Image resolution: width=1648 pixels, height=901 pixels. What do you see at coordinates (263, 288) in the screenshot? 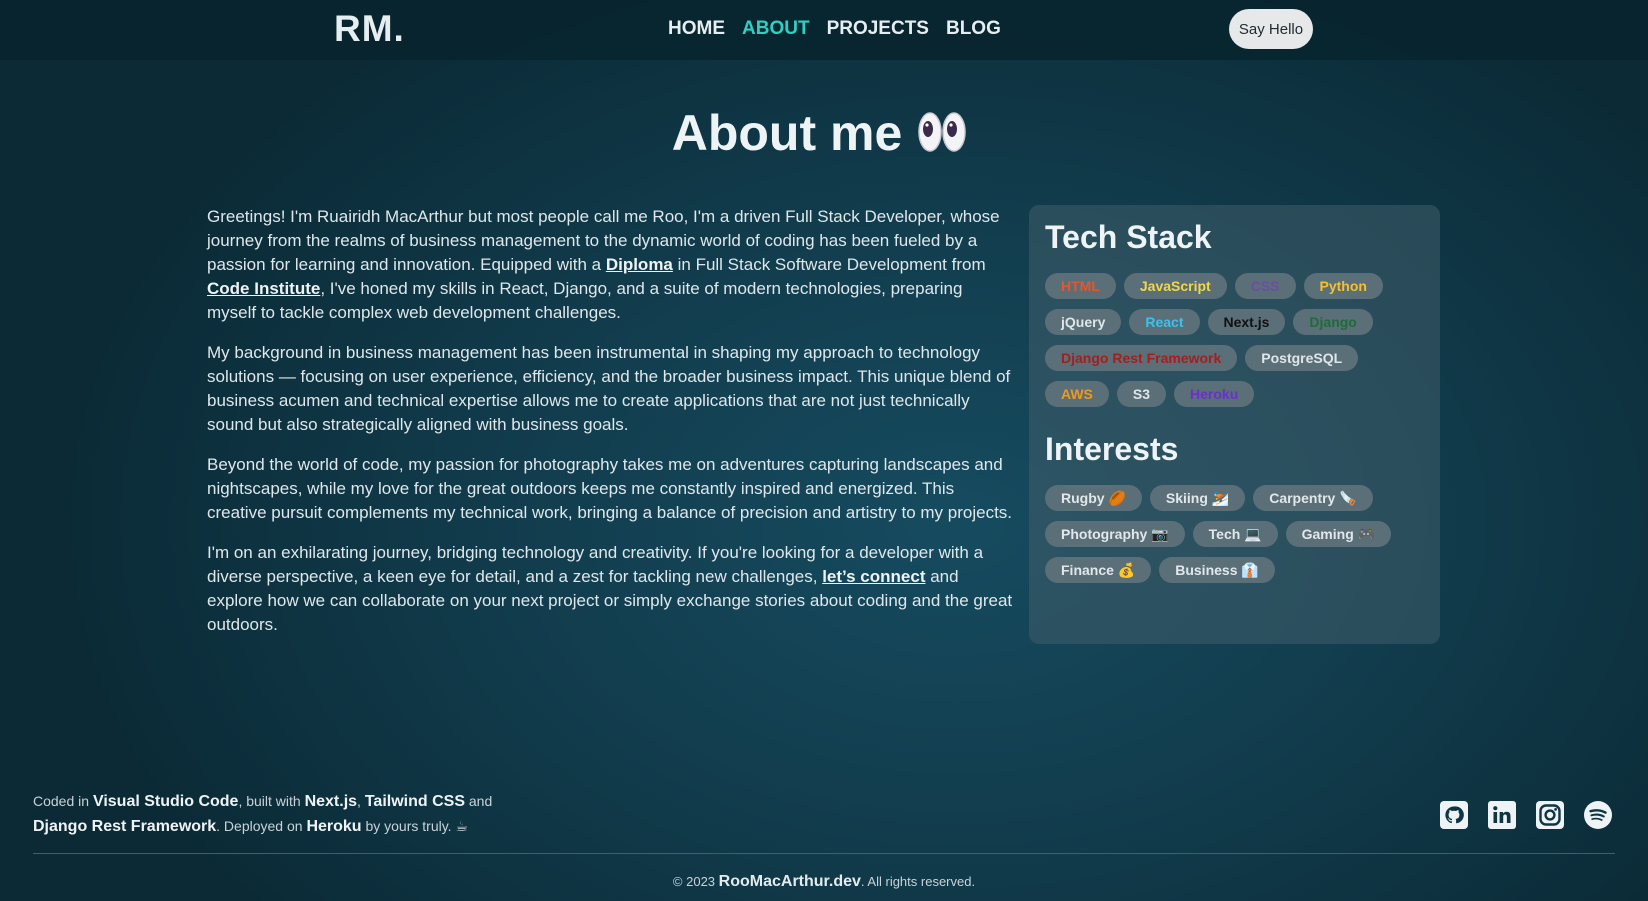
I see `code-institute-link: Code Institute` at bounding box center [263, 288].